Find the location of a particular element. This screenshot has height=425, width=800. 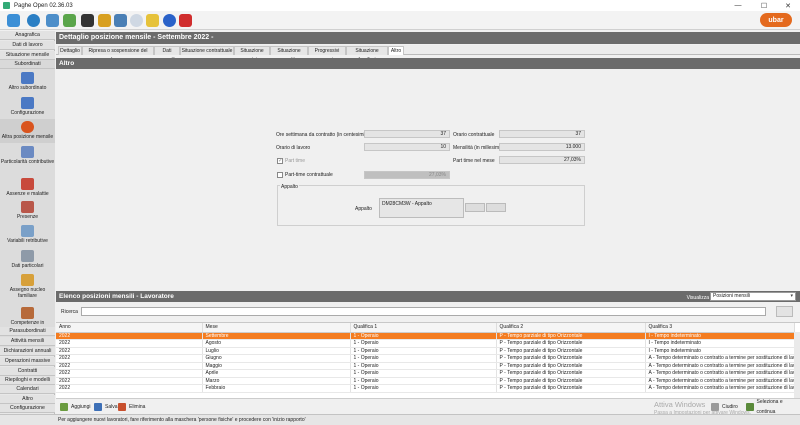

network-icon is located at coordinates (120, 20).